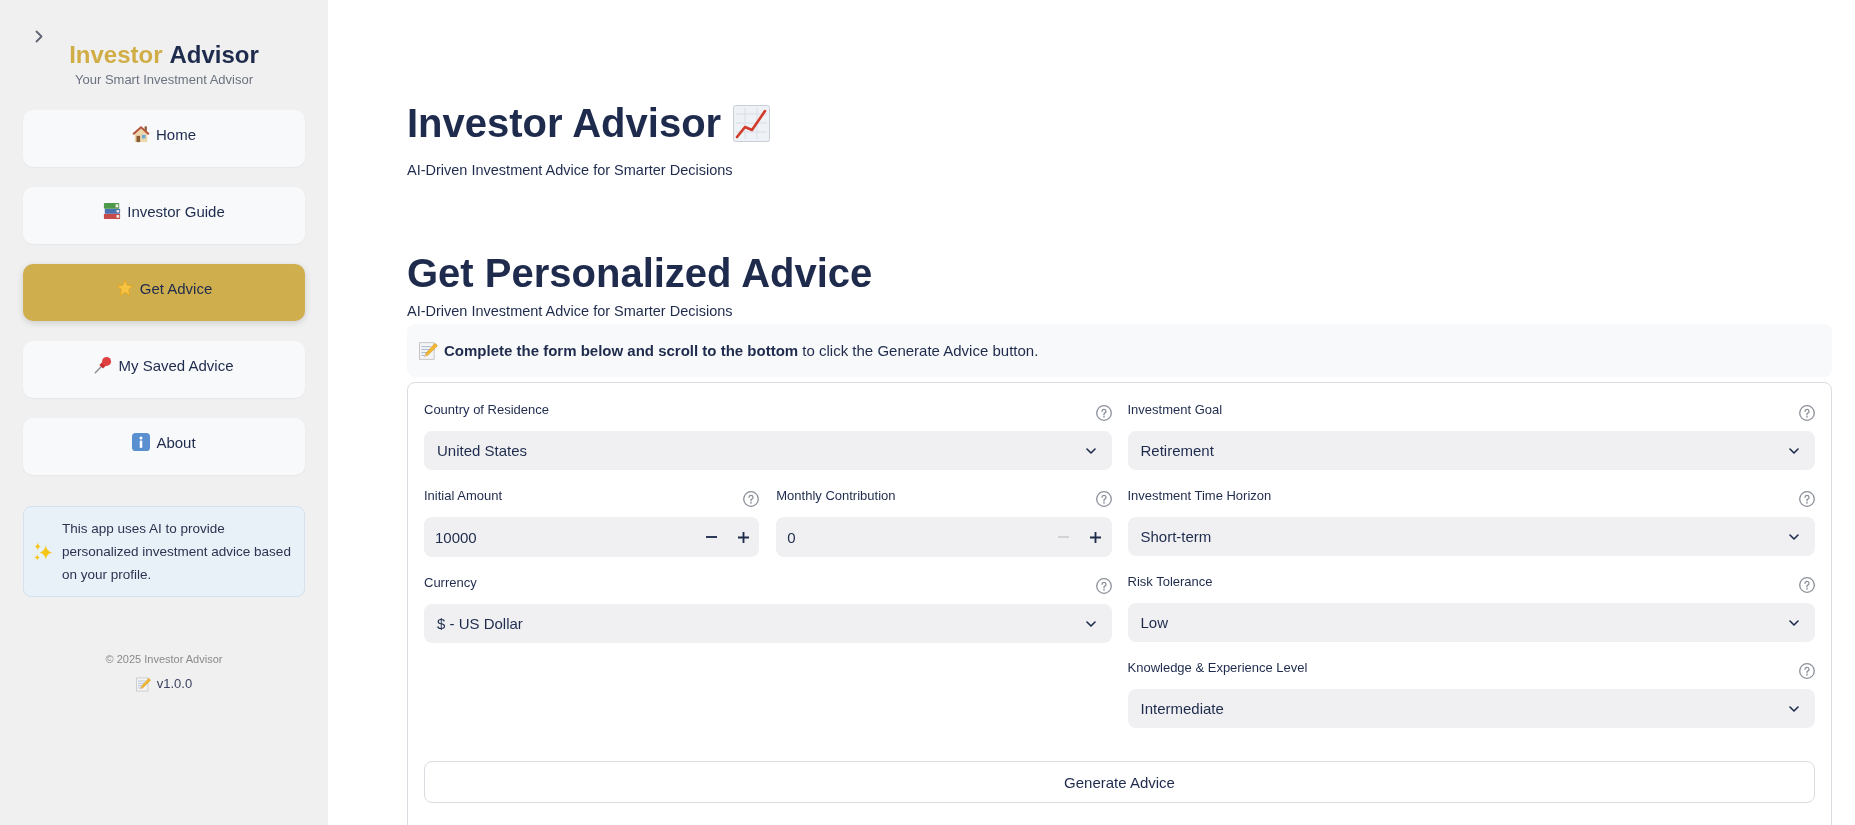 This screenshot has height=825, width=1855. What do you see at coordinates (103, 365) in the screenshot?
I see `pushpin-icon` at bounding box center [103, 365].